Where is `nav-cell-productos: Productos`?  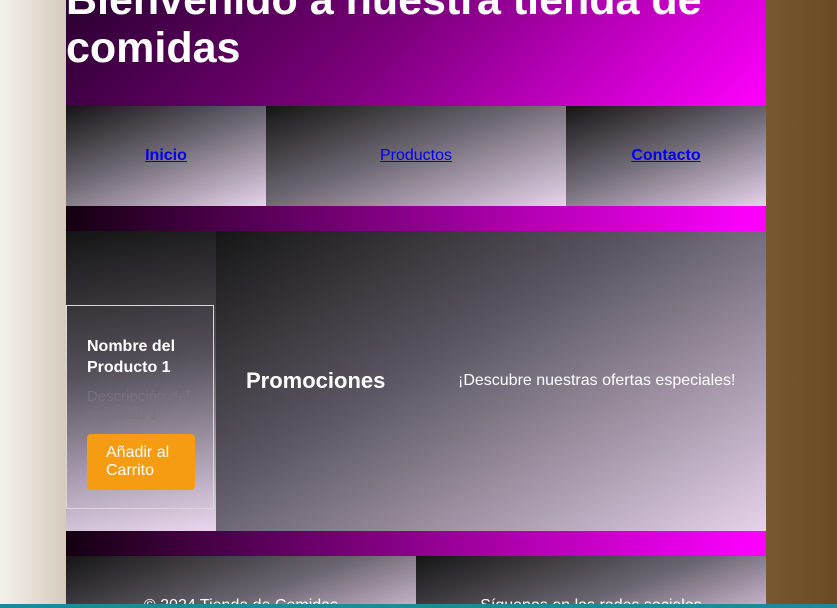 nav-cell-productos: Productos is located at coordinates (416, 156).